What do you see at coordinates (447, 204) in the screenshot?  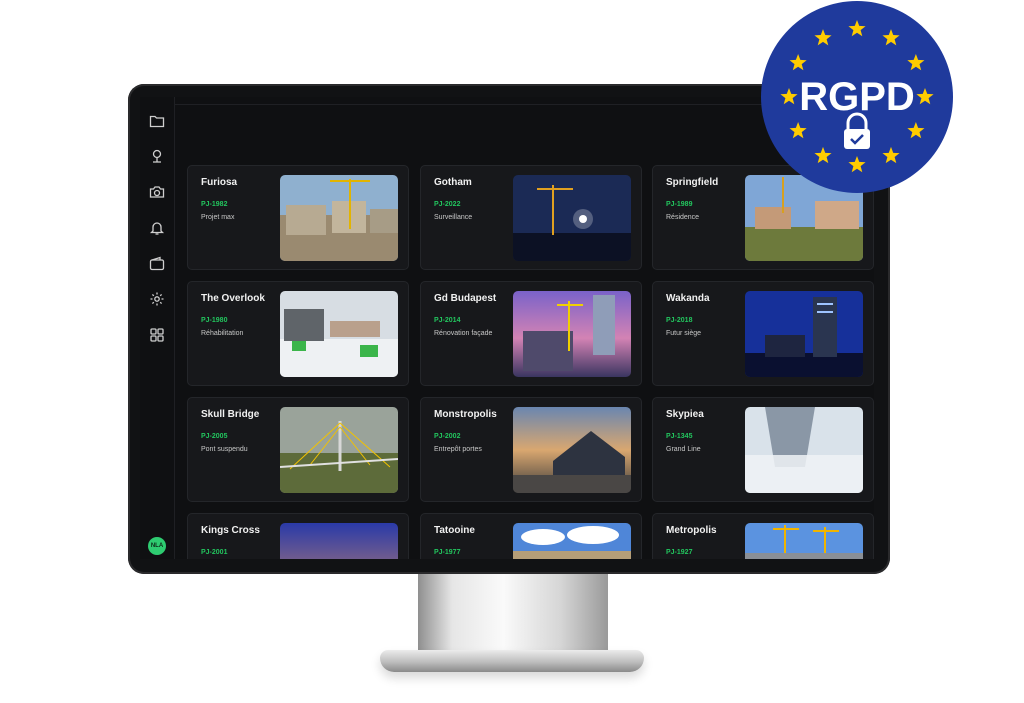 I see `project-code: PJ-2022` at bounding box center [447, 204].